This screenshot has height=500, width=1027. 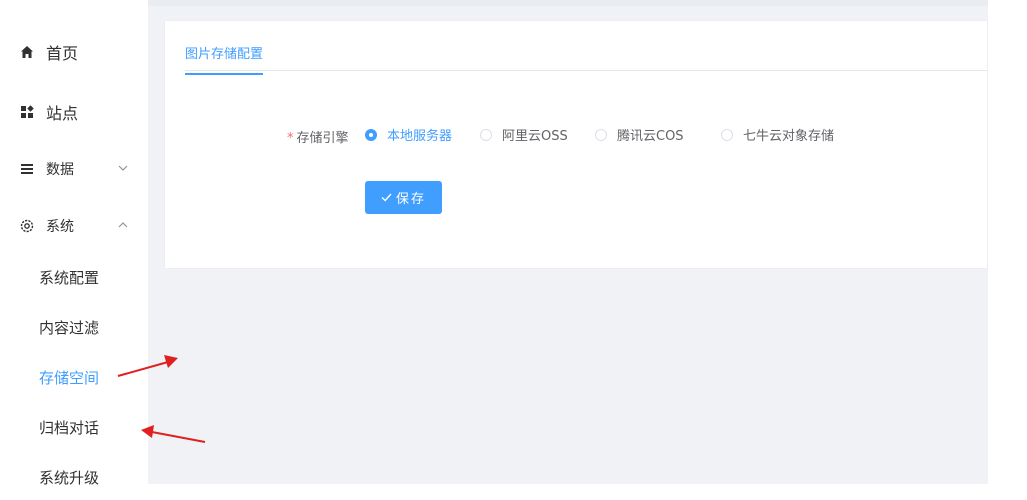 I want to click on nav-item-label: 首页, so click(x=62, y=53).